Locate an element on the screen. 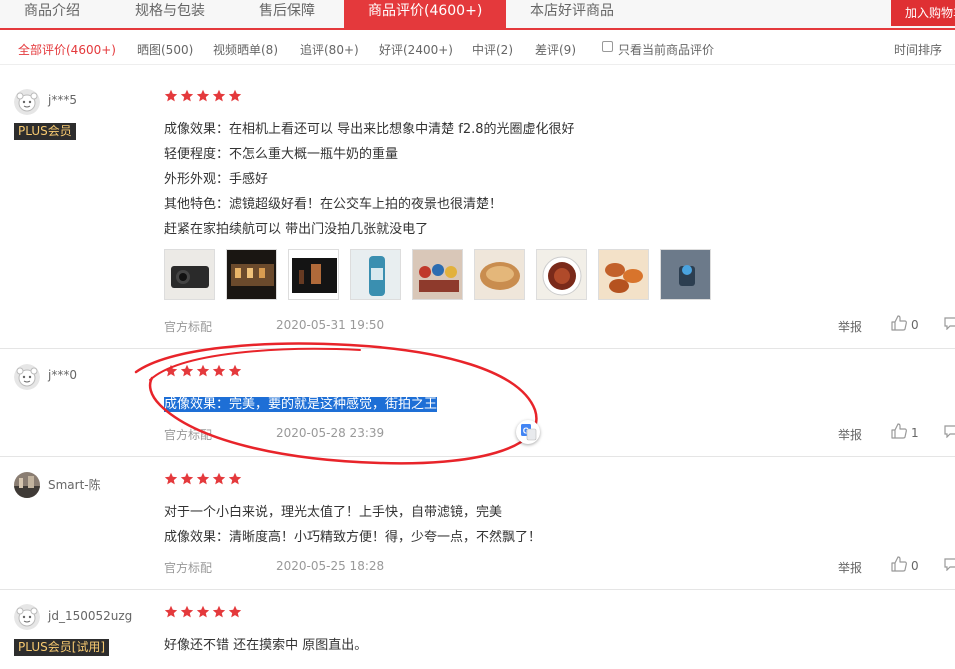 This screenshot has height=669, width=955. product-tab-bar: 商品介绍 规格与包装 售后保障 商品评价(4600+) 本店好评商品 加入购物车 is located at coordinates (477, 15).